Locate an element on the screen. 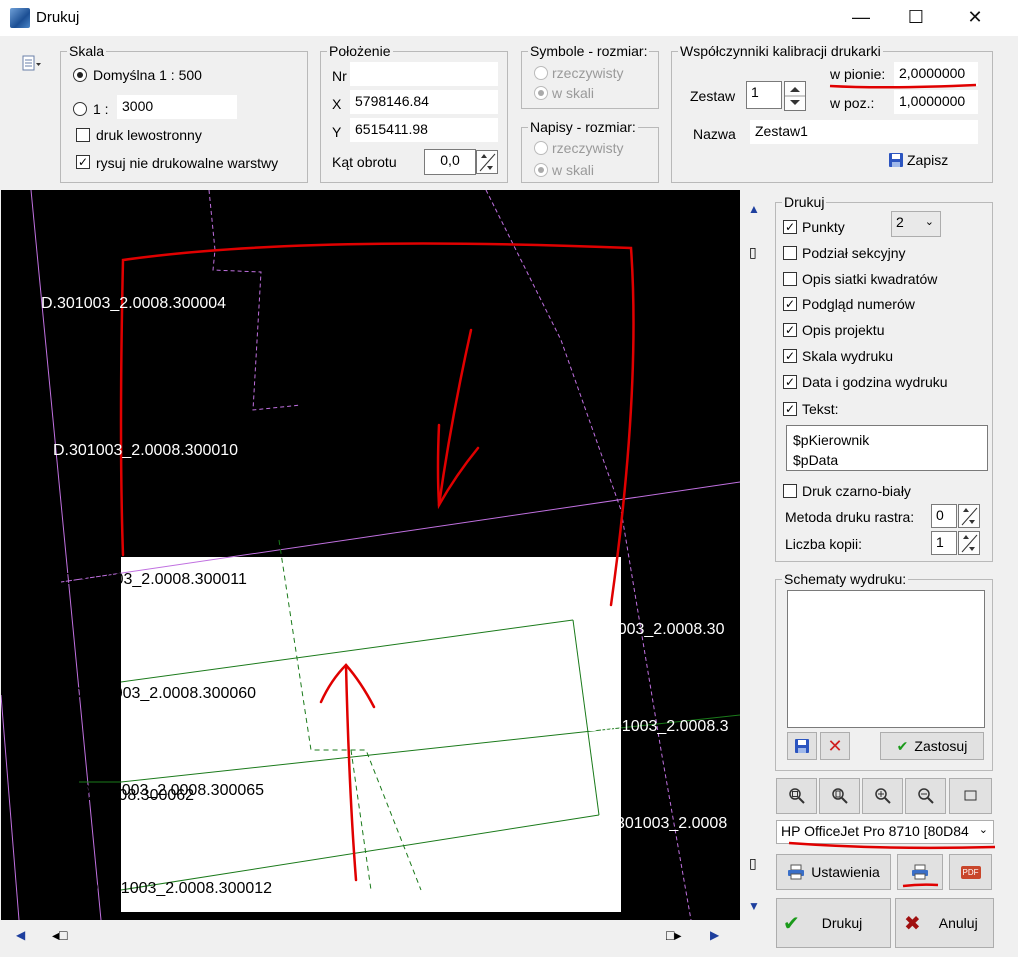  draw-nonprint-checkbox: ✓ is located at coordinates (83, 162).